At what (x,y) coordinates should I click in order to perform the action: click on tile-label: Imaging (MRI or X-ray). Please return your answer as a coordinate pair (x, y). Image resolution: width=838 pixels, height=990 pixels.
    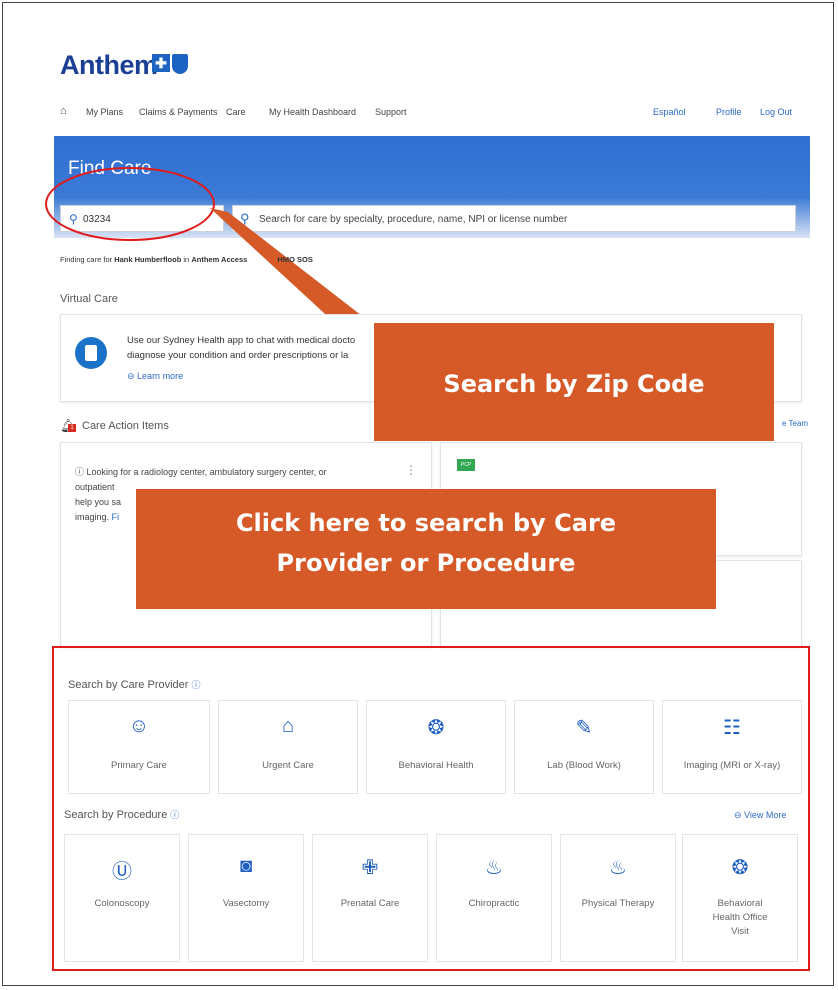
    Looking at the image, I should click on (732, 765).